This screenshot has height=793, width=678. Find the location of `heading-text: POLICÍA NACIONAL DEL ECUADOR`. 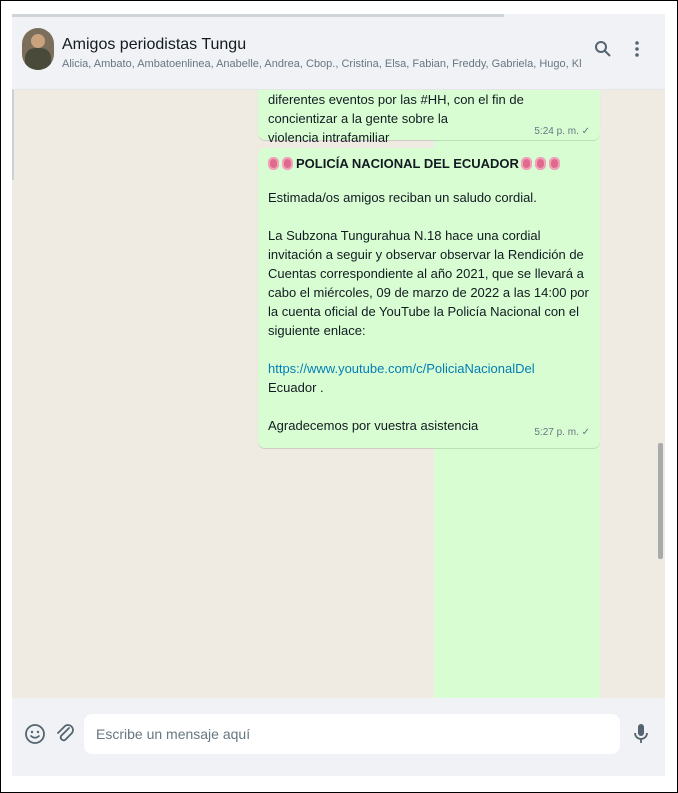

heading-text: POLICÍA NACIONAL DEL ECUADOR is located at coordinates (407, 163).